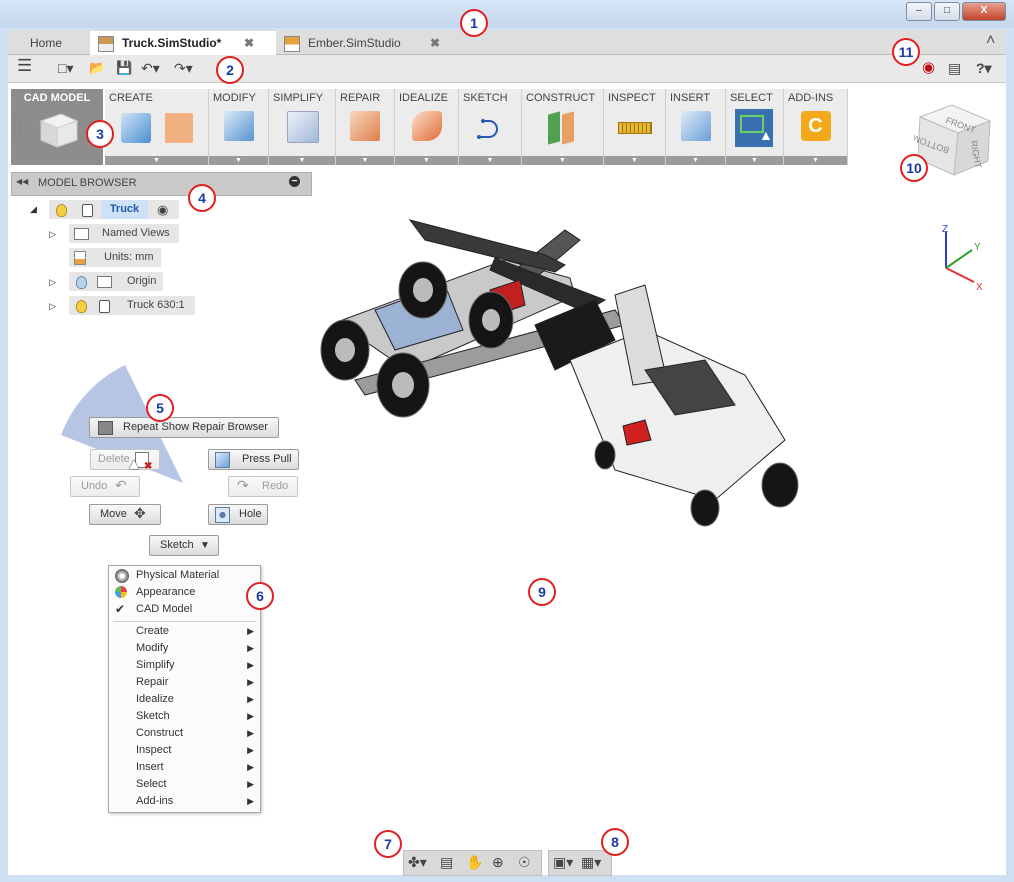  Describe the element at coordinates (417, 862) in the screenshot. I see `orbit-icon: ✤▾` at that location.